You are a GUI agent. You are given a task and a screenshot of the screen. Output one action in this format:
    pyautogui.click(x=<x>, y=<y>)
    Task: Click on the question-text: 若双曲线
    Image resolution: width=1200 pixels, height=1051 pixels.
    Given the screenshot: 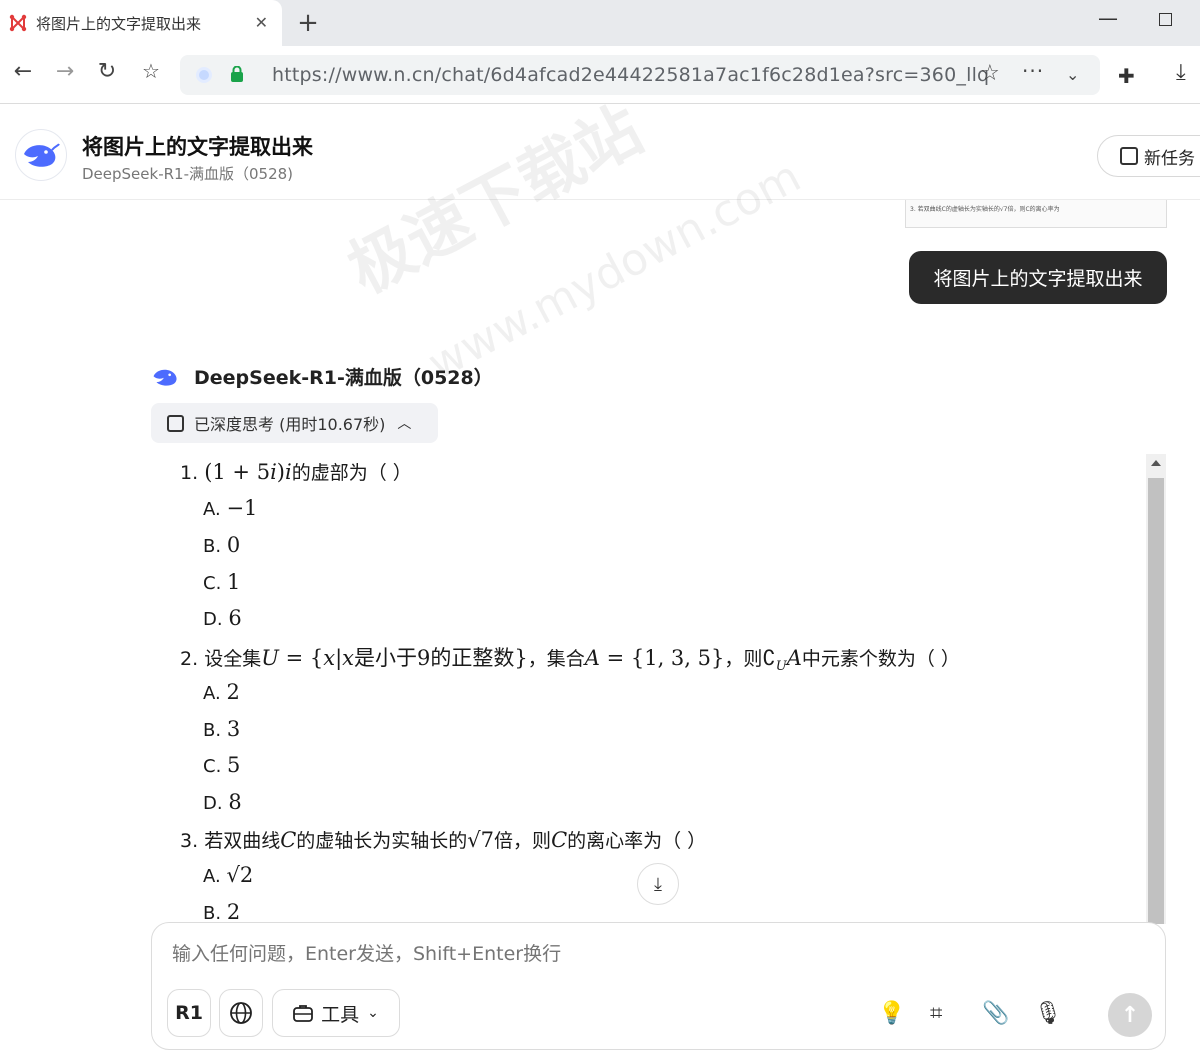 What is the action you would take?
    pyautogui.click(x=242, y=841)
    